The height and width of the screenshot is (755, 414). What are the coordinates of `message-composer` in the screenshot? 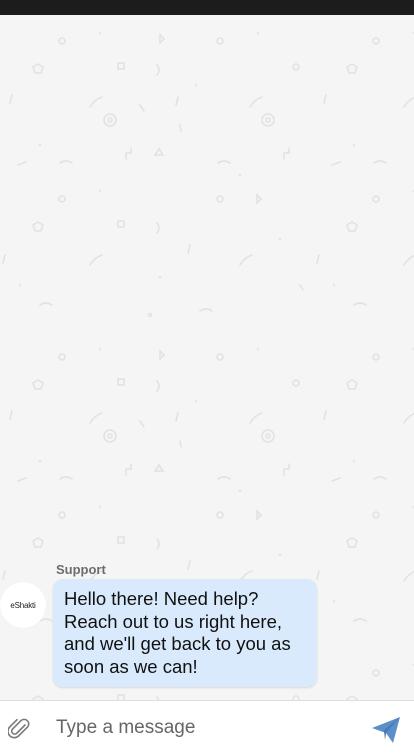 It's located at (207, 727).